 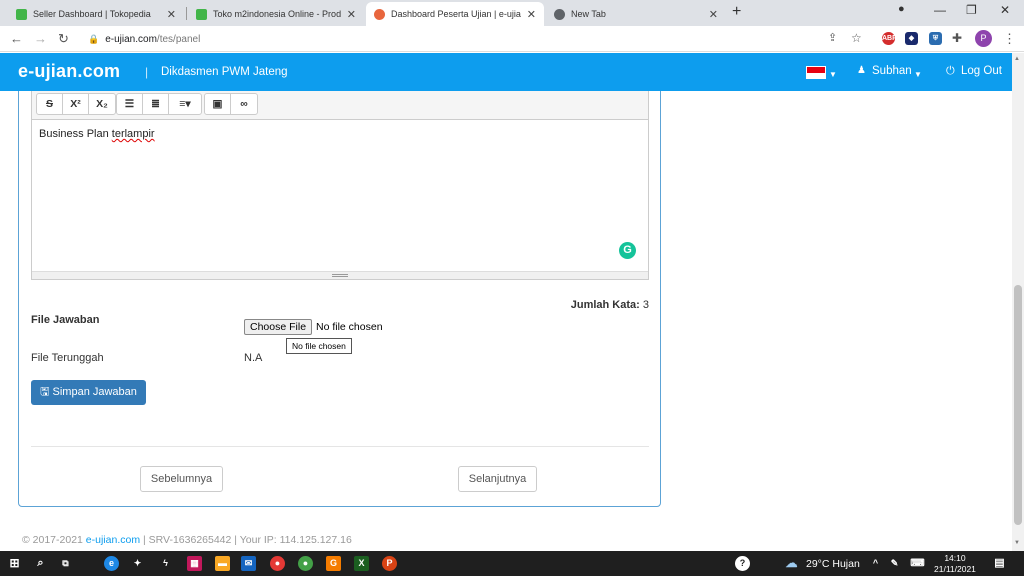 I want to click on lock-icon: 🔒, so click(x=94, y=38).